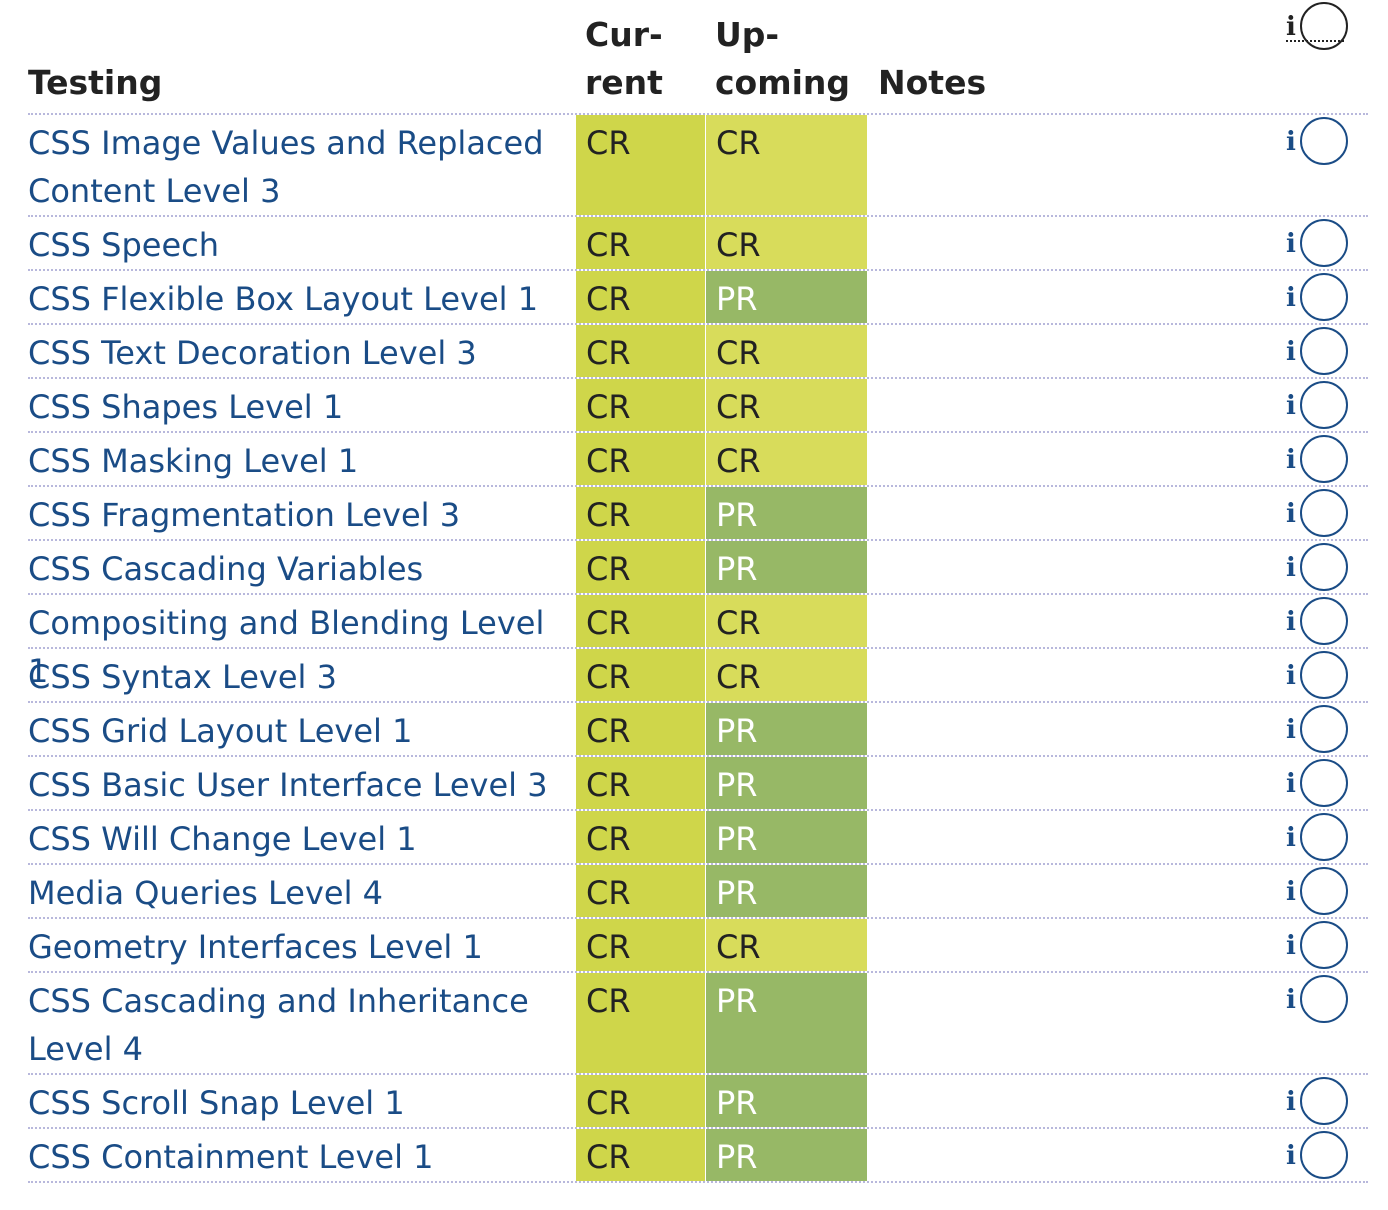 The height and width of the screenshot is (1210, 1388). What do you see at coordinates (283, 299) in the screenshot?
I see `spec-link-line1: CSS Flexible Box Layout Level 1` at bounding box center [283, 299].